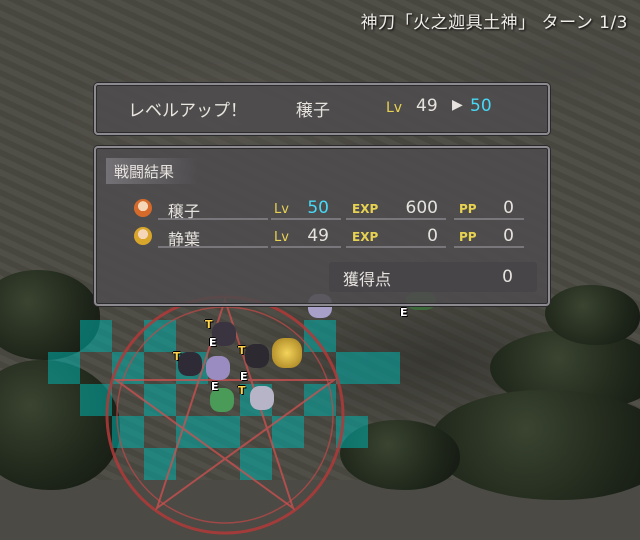 The height and width of the screenshot is (540, 640). I want to click on points-box: 獲得点 0, so click(433, 277).